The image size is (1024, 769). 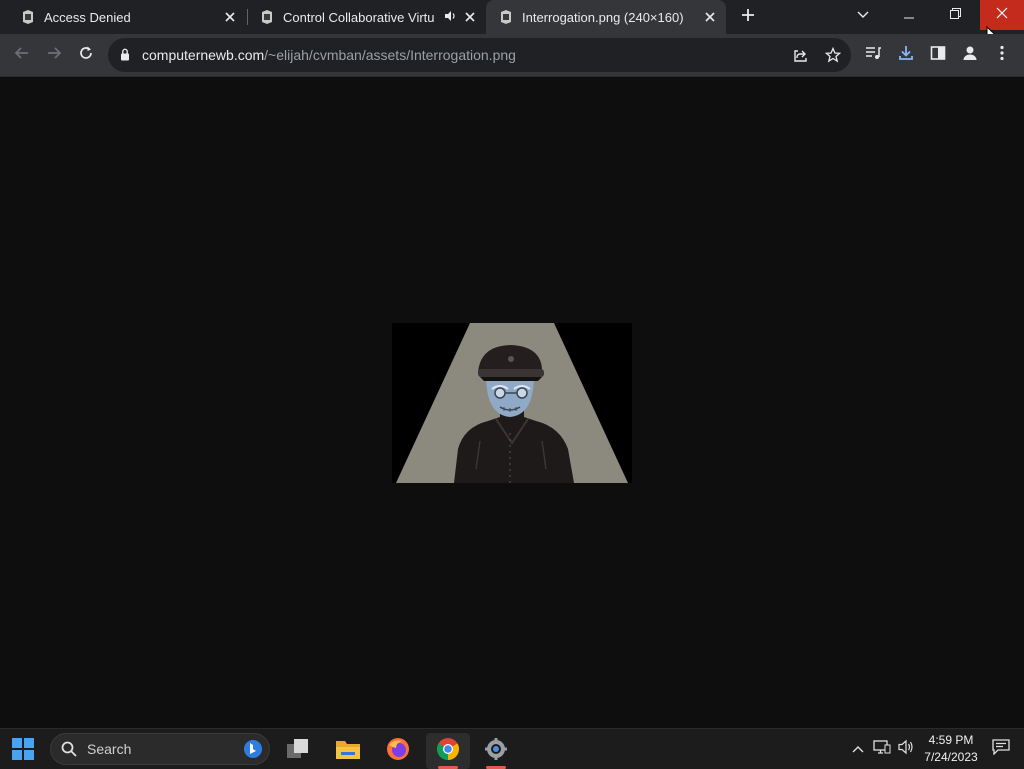 I want to click on chrome-taskbar-button, so click(x=448, y=751).